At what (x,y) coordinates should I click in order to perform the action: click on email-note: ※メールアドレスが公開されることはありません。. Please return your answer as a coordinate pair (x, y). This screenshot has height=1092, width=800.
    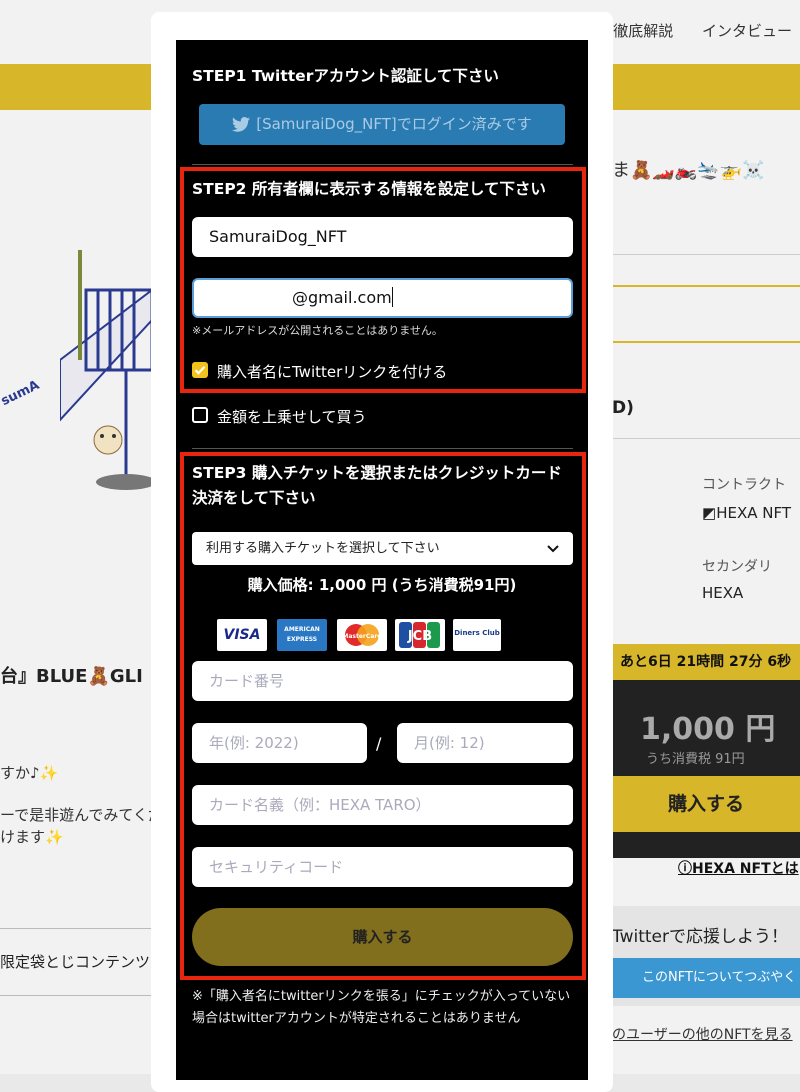
    Looking at the image, I should click on (317, 330).